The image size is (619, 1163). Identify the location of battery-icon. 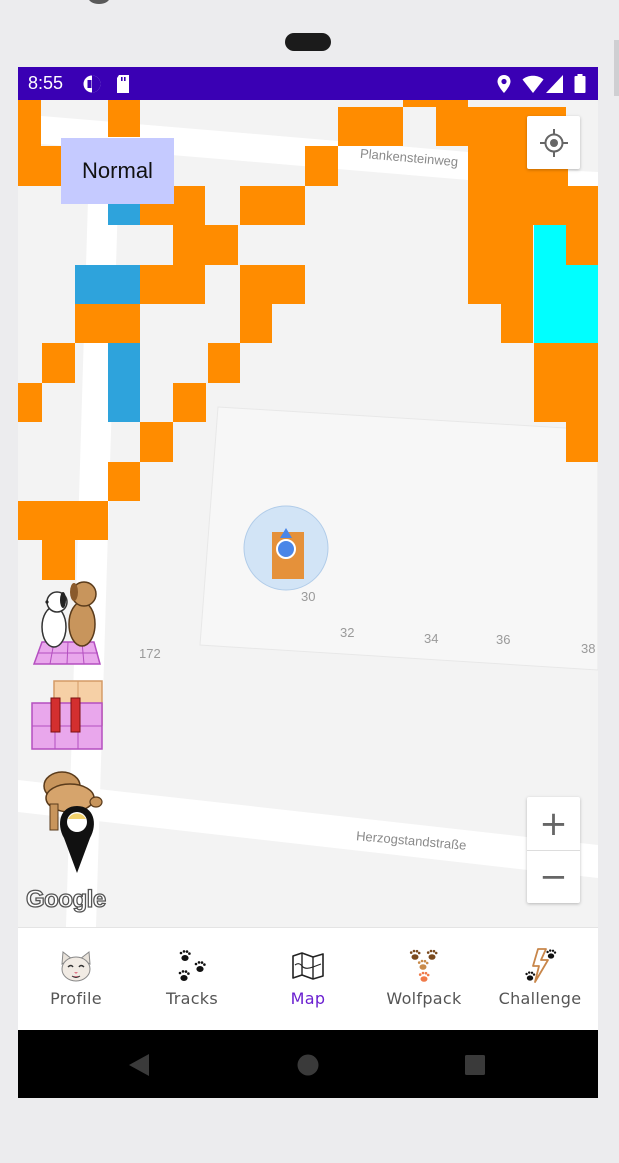
(580, 83).